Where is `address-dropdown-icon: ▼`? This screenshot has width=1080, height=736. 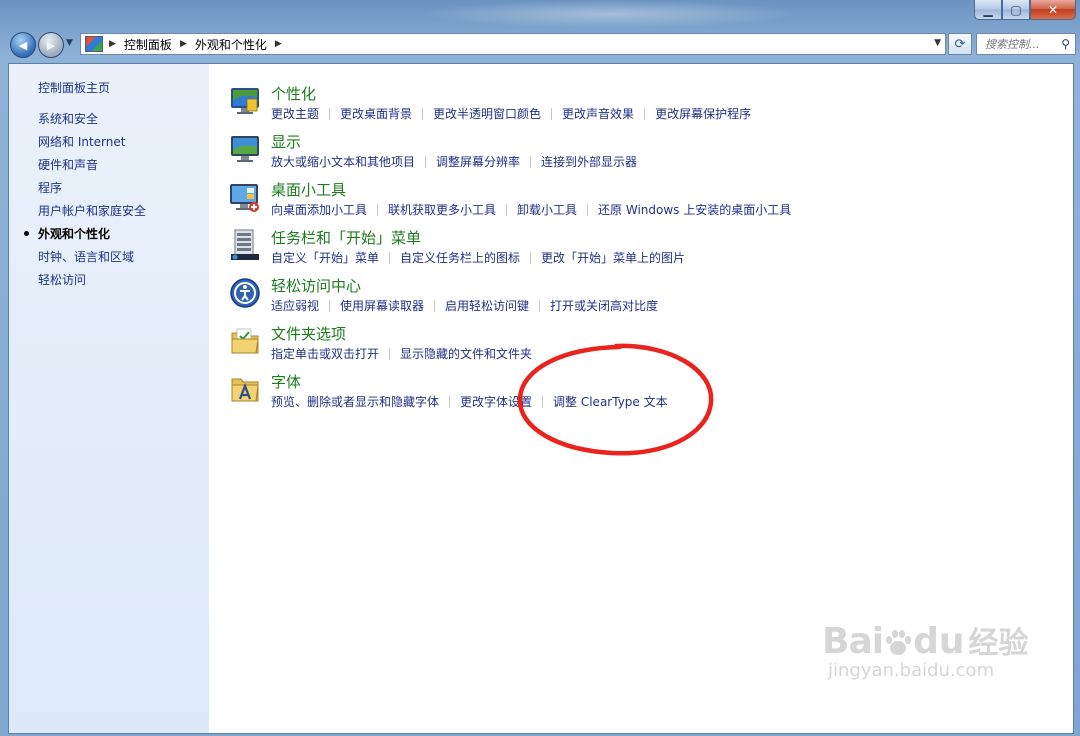
address-dropdown-icon: ▼ is located at coordinates (937, 43).